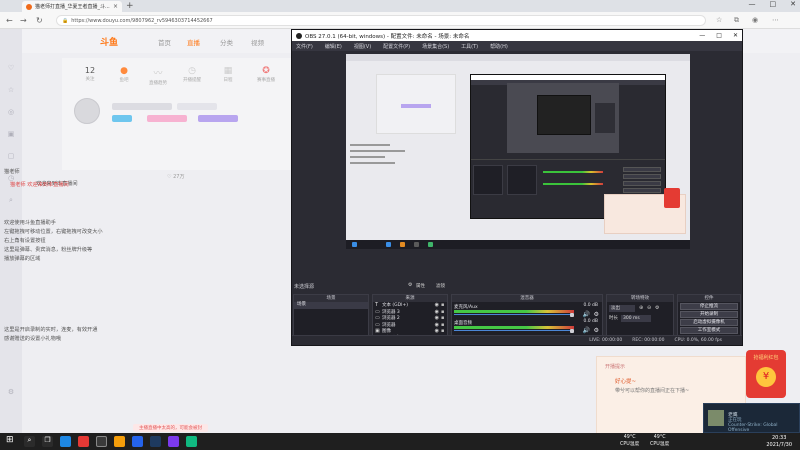  I want to click on transition-duration: 时长 300 ms, so click(630, 318).